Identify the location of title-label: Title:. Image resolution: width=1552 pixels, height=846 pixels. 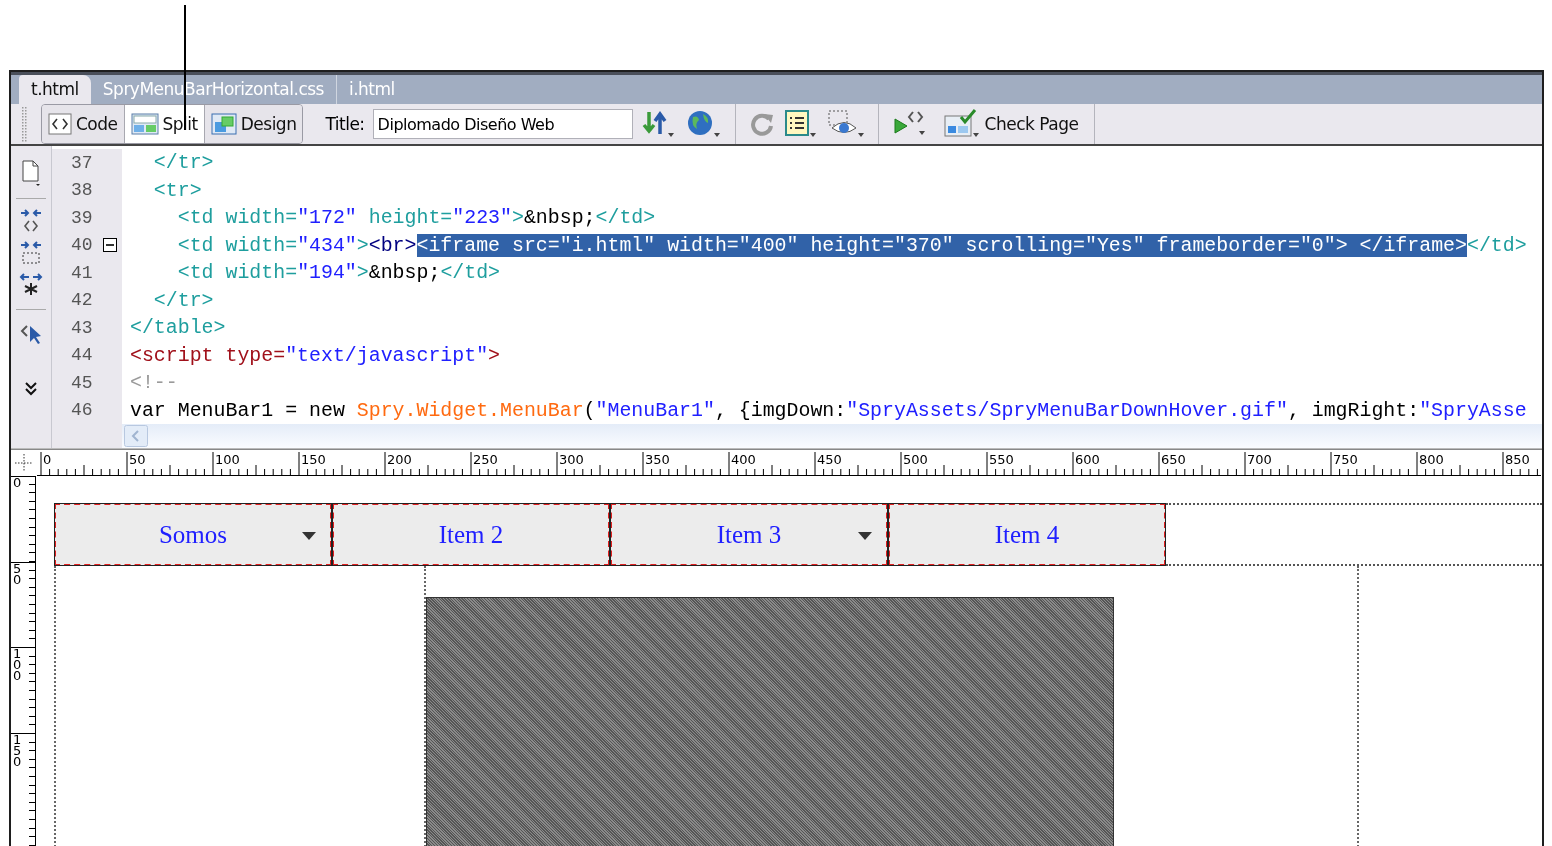
(345, 124).